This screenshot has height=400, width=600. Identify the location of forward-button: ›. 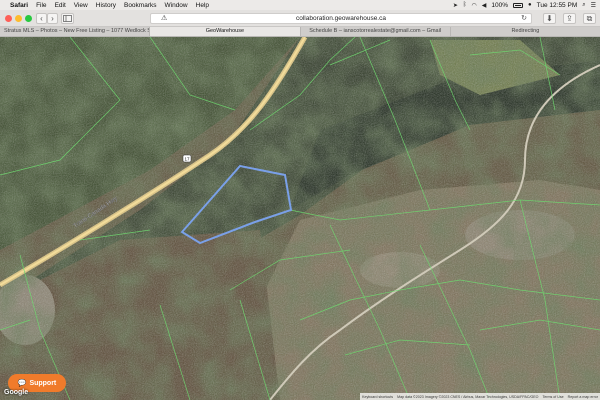
(52, 18).